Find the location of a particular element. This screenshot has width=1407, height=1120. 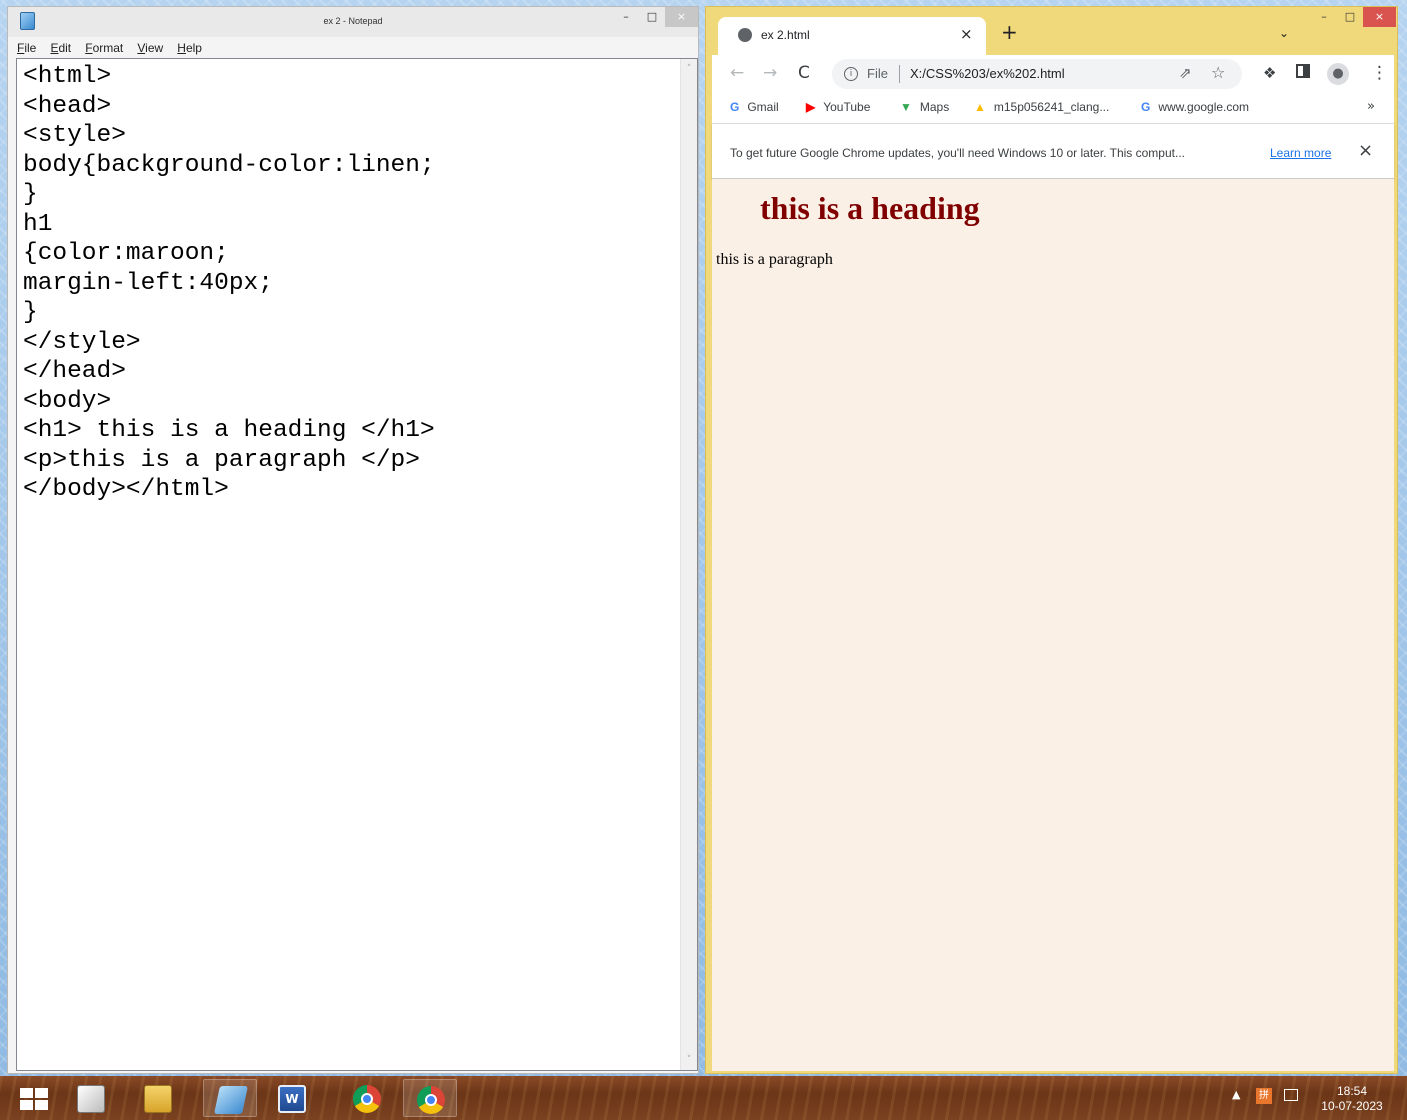

forward-arrow-icon: → is located at coordinates (770, 73).